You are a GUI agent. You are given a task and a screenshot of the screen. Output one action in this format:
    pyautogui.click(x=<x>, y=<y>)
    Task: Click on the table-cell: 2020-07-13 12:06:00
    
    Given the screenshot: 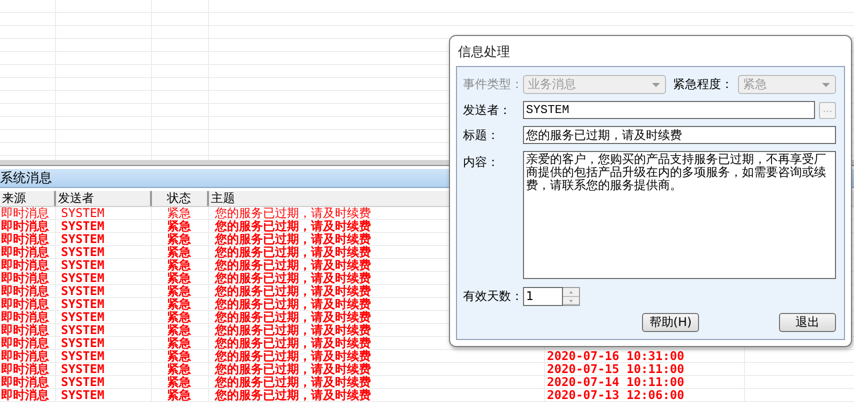 What is the action you would take?
    pyautogui.click(x=645, y=395)
    